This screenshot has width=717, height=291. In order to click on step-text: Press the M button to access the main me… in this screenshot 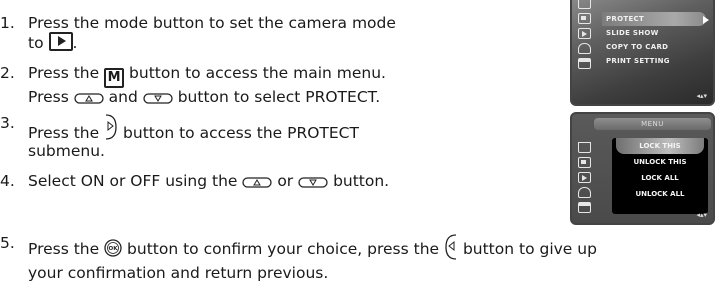, I will do `click(207, 85)`.